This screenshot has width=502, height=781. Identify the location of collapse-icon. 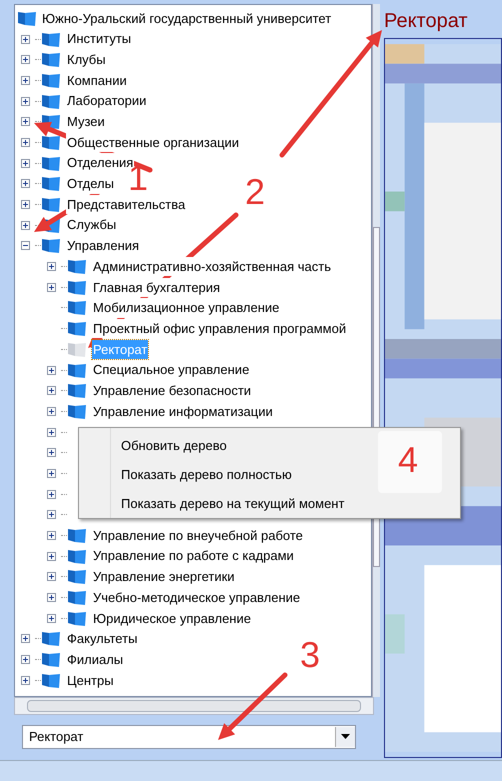
(25, 245).